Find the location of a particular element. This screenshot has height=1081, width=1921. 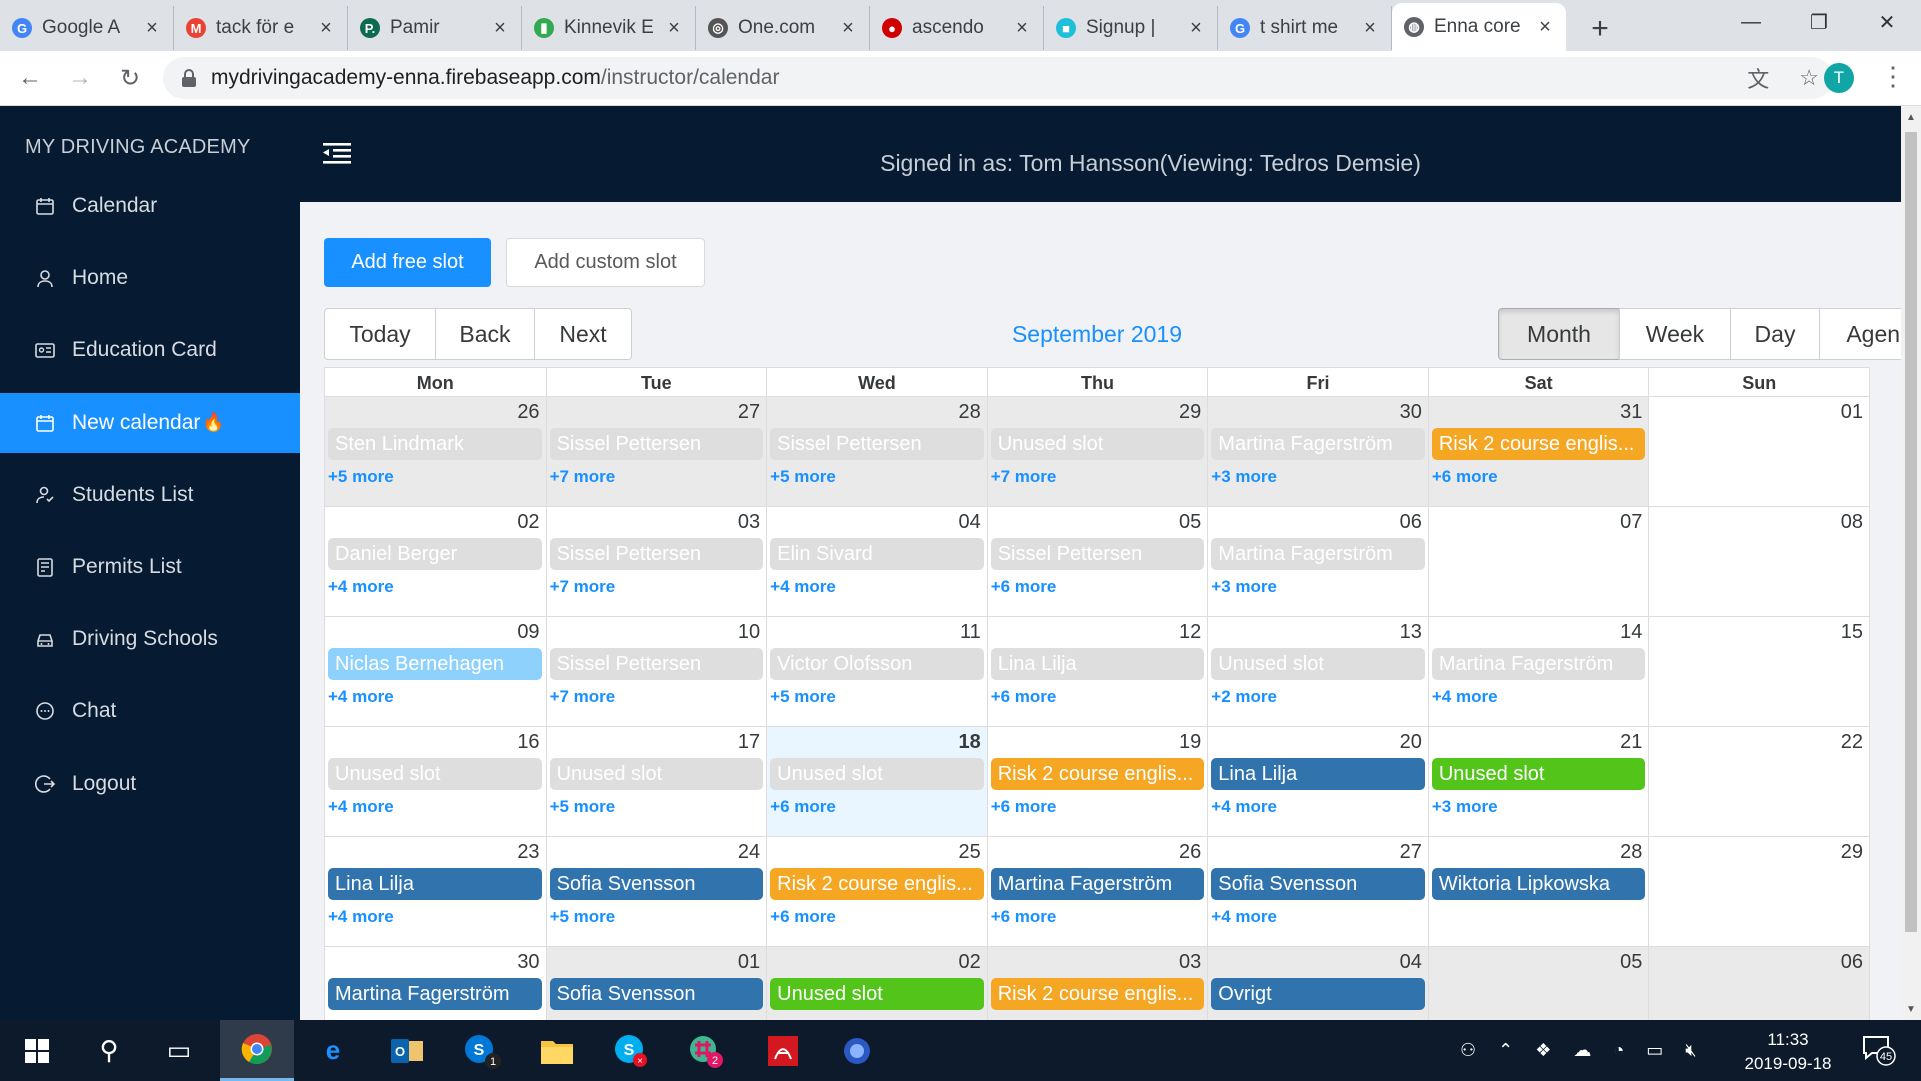

day-cell: 07 is located at coordinates (1538, 561).